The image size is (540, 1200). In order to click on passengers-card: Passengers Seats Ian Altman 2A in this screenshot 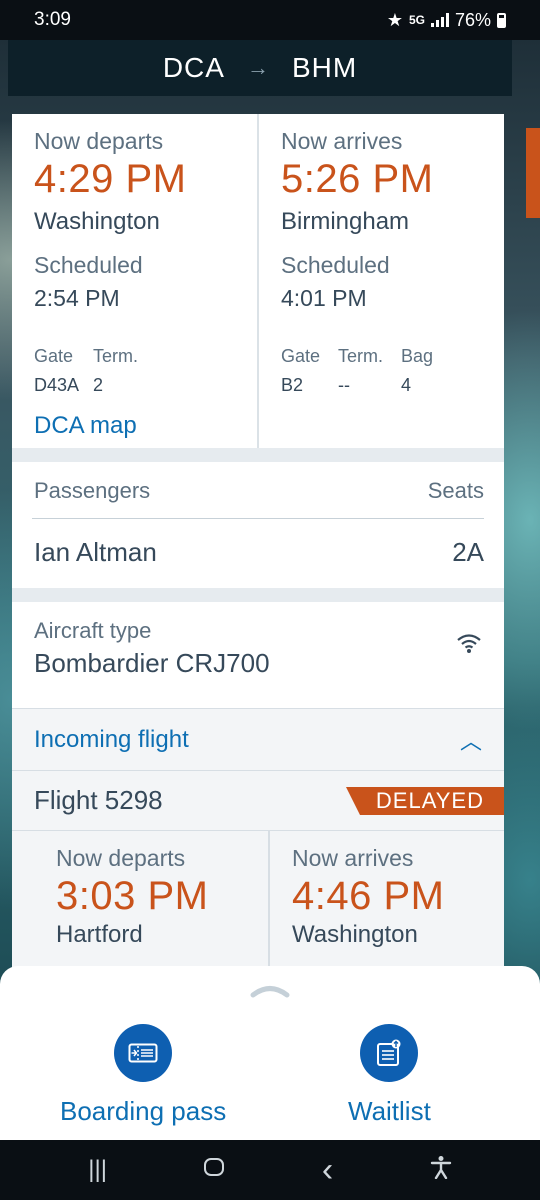, I will do `click(258, 525)`.